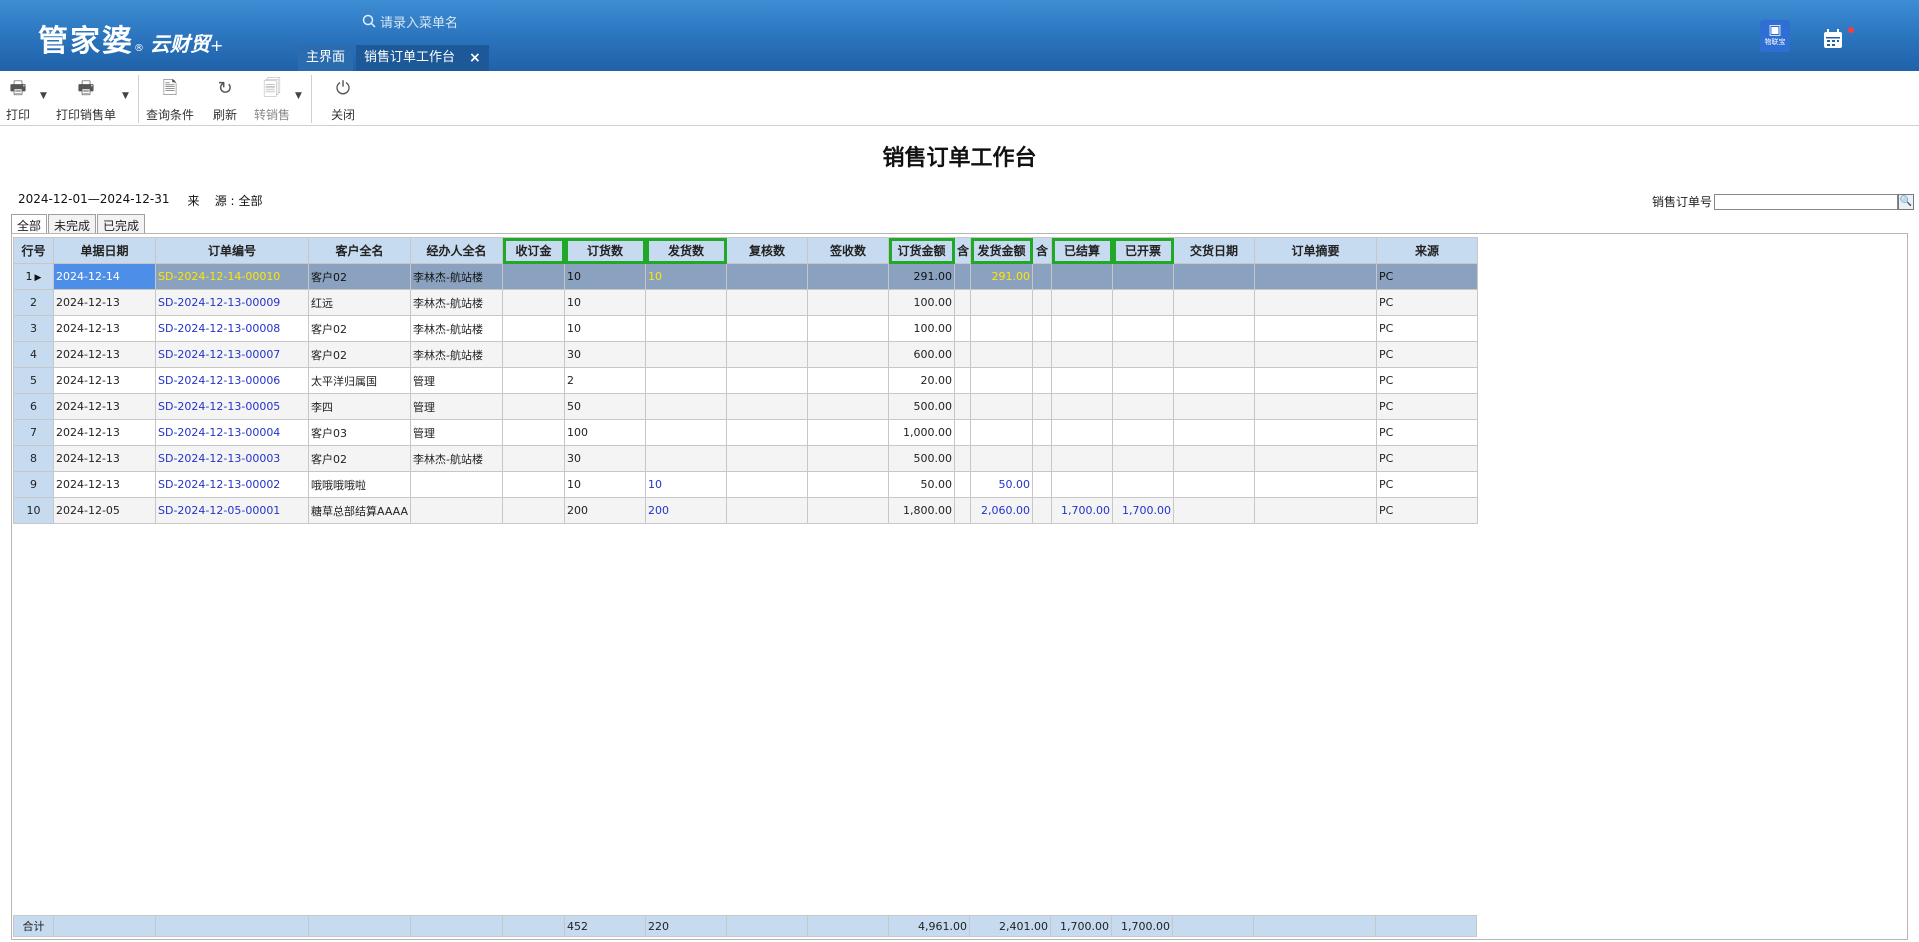  What do you see at coordinates (767, 250) in the screenshot?
I see `col-review-qty: 复核数` at bounding box center [767, 250].